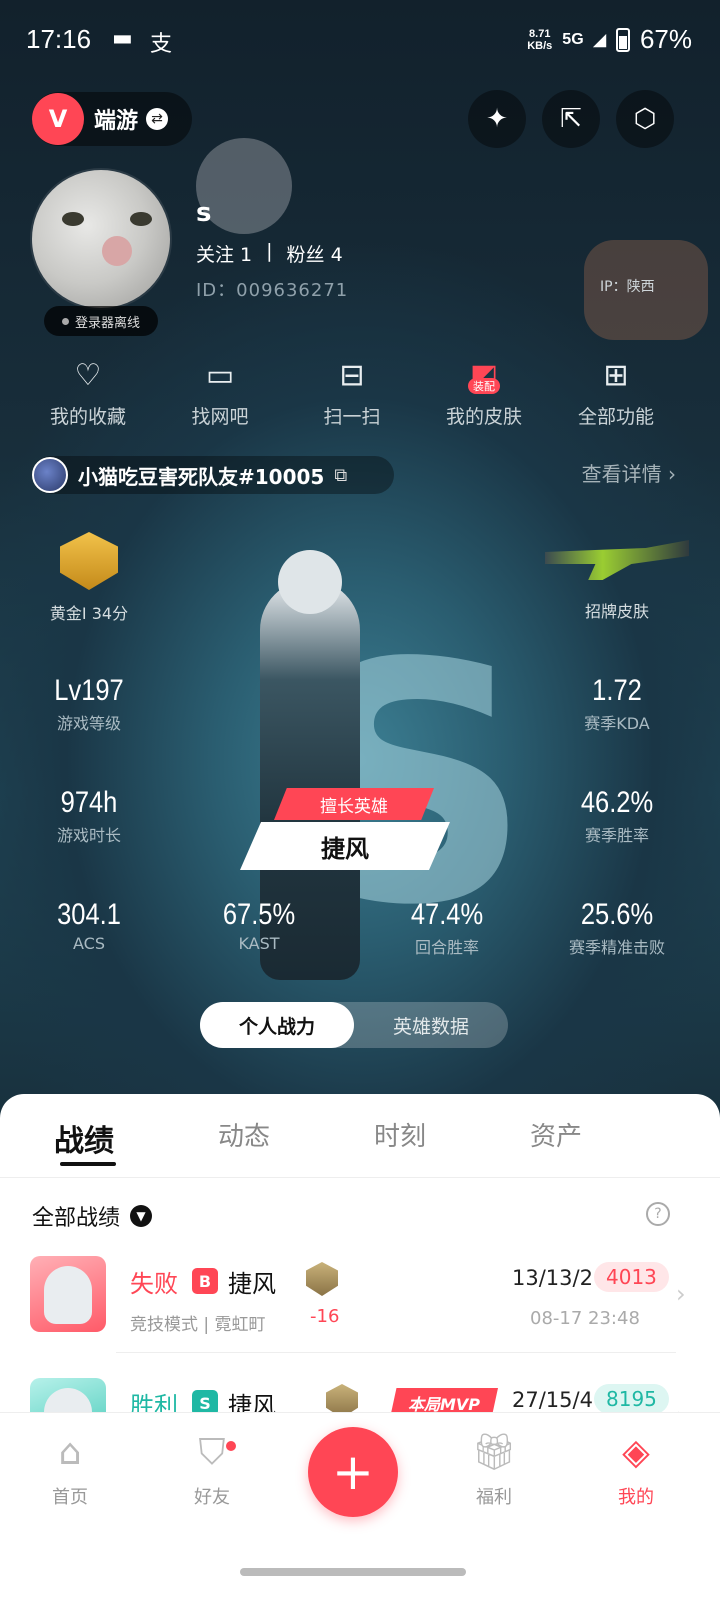 This screenshot has height=1600, width=720. I want to click on nav-welfare: 🎁︎ 福利, so click(494, 1470).